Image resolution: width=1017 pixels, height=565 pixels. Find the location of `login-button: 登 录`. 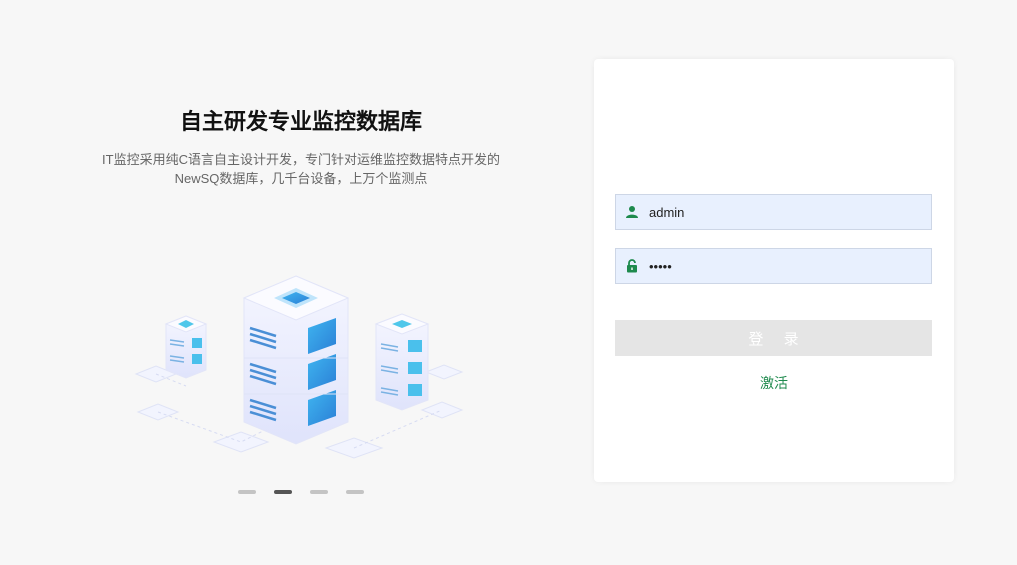

login-button: 登 录 is located at coordinates (773, 338).